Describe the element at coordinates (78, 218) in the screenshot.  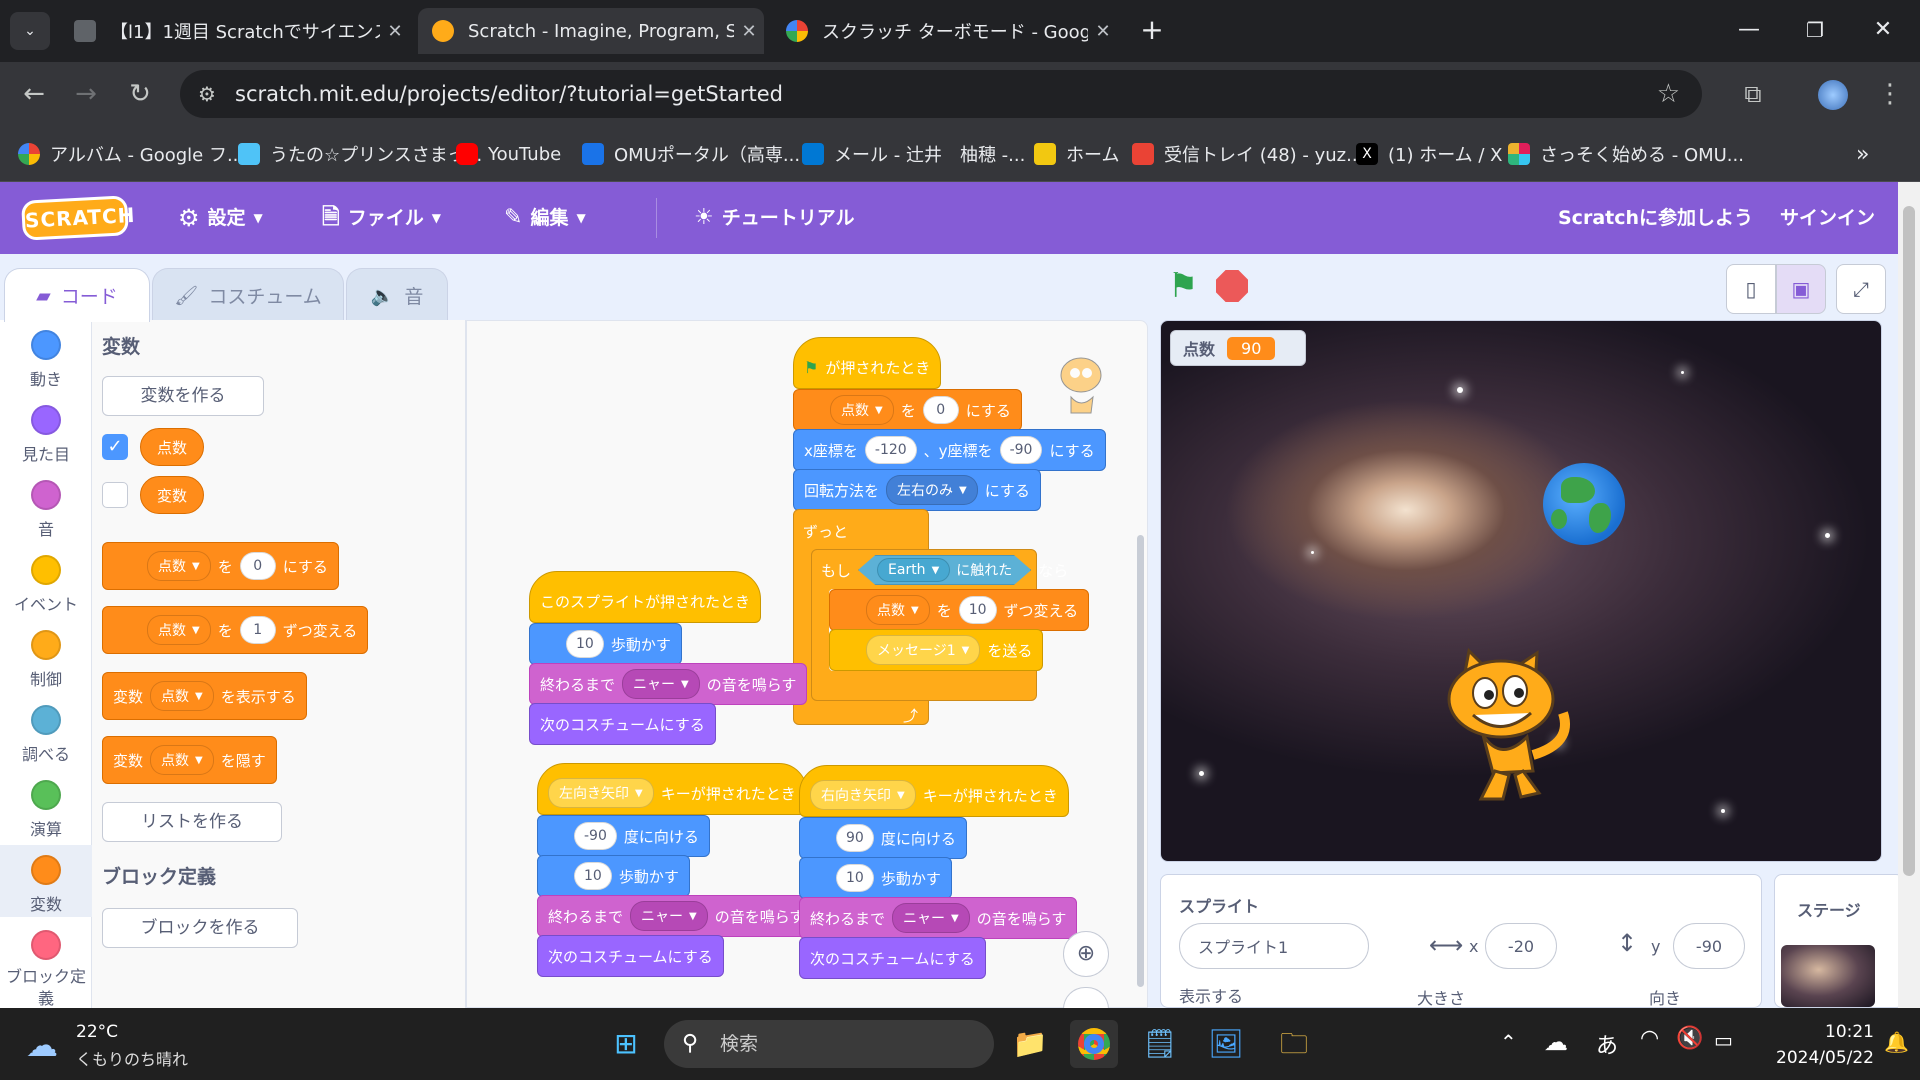
I see `scratch-logo: SCRATCH` at that location.